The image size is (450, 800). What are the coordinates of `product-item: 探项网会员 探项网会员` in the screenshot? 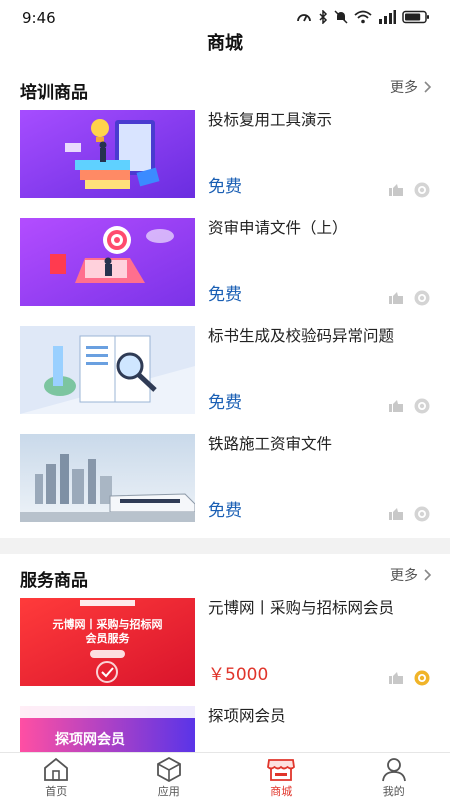 It's located at (225, 727).